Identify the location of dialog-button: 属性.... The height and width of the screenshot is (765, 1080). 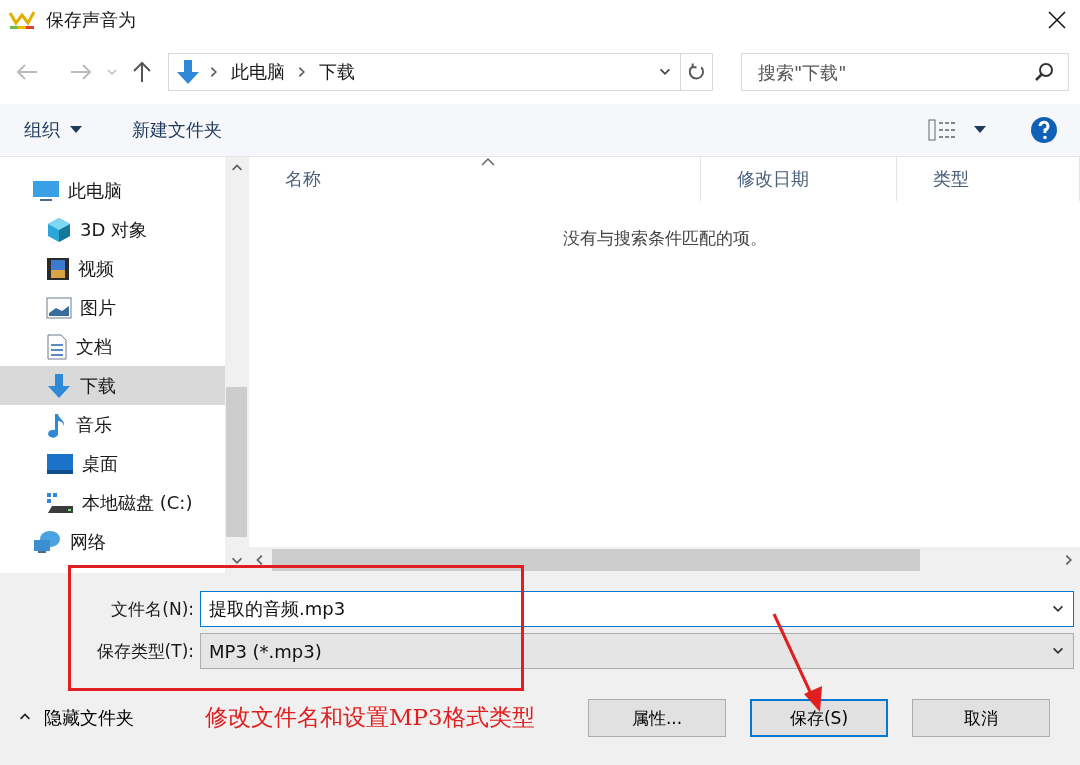
(657, 718).